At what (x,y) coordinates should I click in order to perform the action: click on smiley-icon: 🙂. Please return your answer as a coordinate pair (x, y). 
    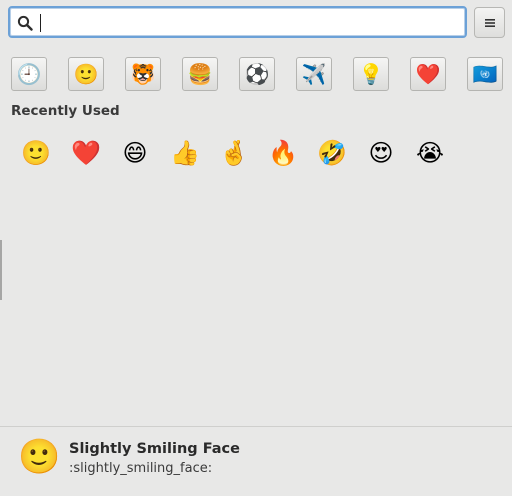
    Looking at the image, I should click on (86, 74).